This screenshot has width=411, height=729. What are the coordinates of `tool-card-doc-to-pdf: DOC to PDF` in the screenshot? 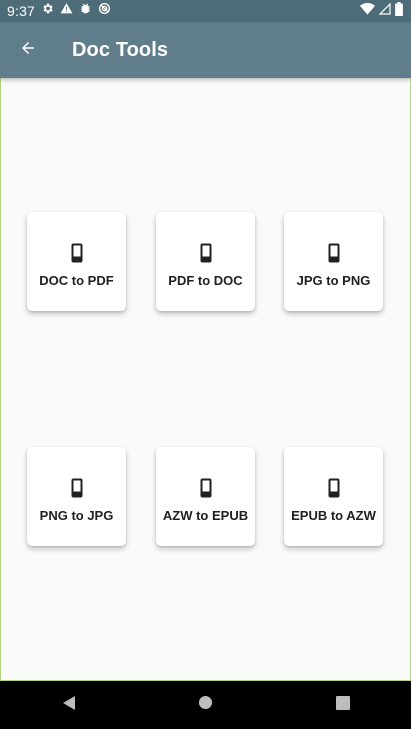 It's located at (76, 261).